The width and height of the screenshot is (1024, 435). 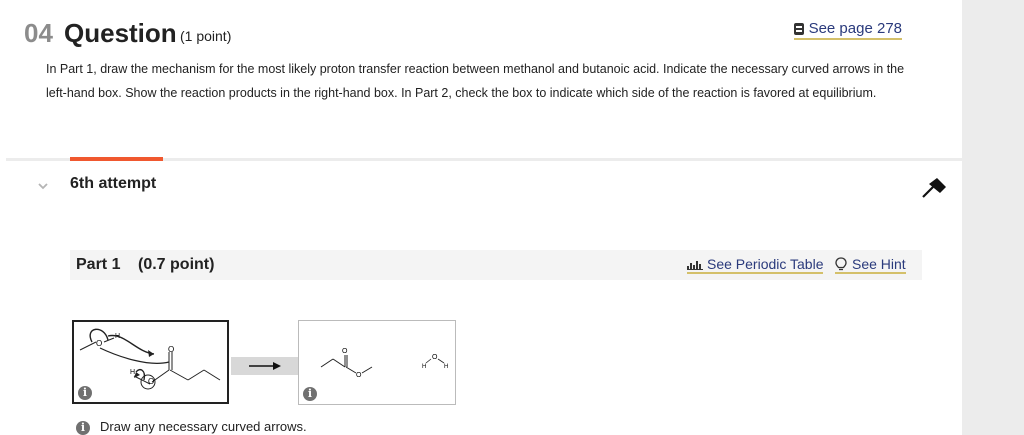 I want to click on products-structure: O O O H H, so click(x=384, y=363).